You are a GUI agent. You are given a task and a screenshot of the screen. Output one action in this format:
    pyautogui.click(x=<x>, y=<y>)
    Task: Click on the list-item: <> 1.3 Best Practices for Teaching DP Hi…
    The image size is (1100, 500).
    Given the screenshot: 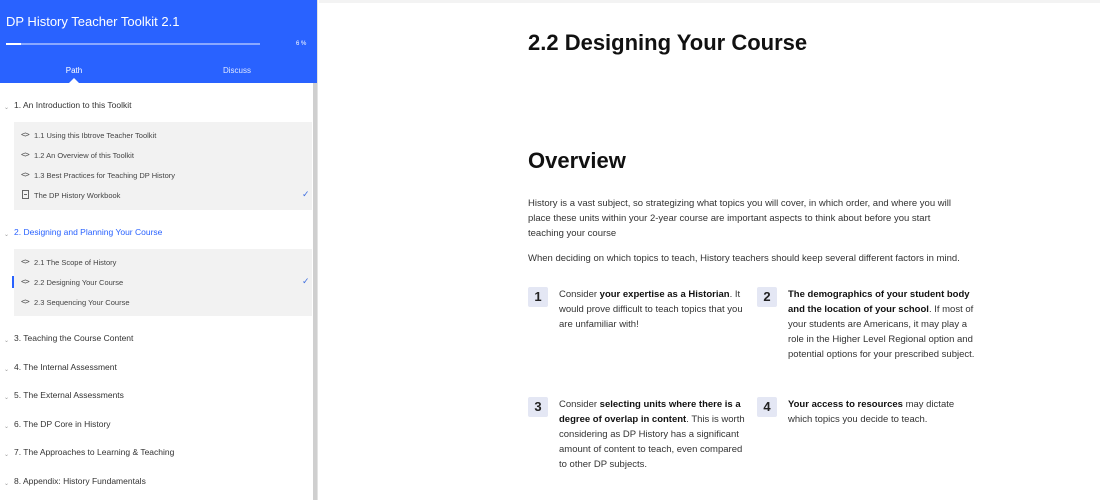 What is the action you would take?
    pyautogui.click(x=163, y=175)
    